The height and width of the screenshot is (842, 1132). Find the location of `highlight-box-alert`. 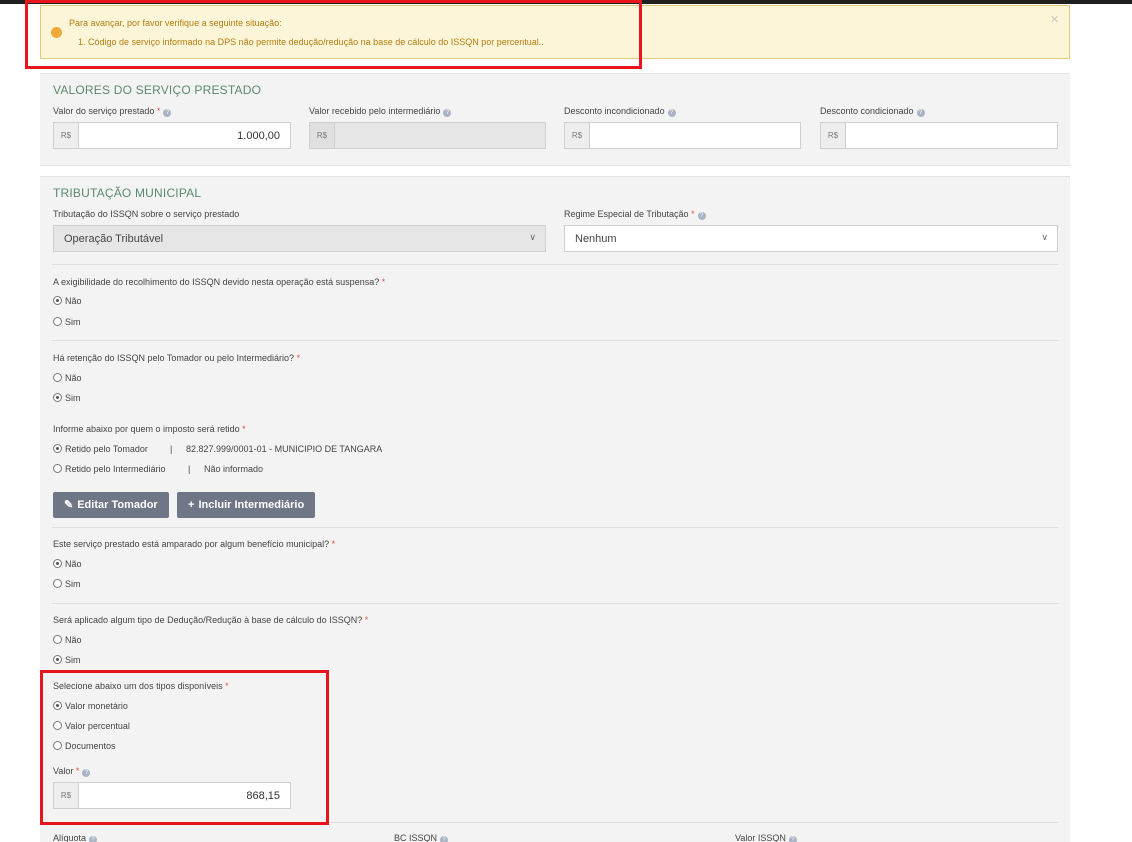

highlight-box-alert is located at coordinates (333, 34).